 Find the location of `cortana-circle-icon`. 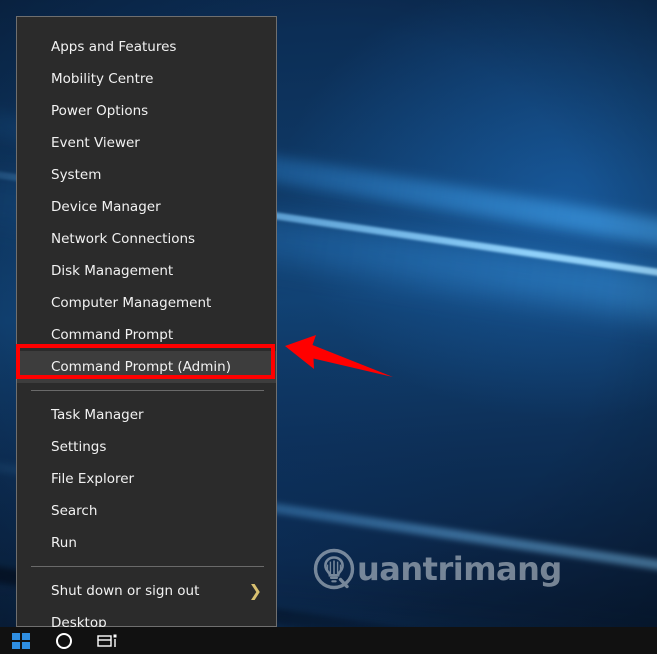

cortana-circle-icon is located at coordinates (64, 640).